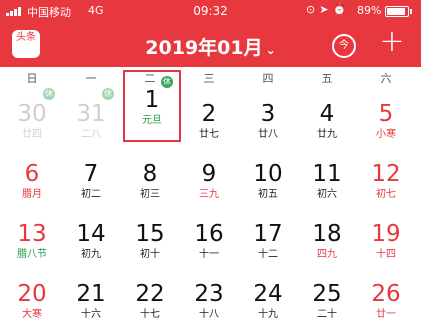  Describe the element at coordinates (210, 11) in the screenshot. I see `status-bar: 中国移动 4G 09:32 ⊙➤⏰ 89%` at that location.